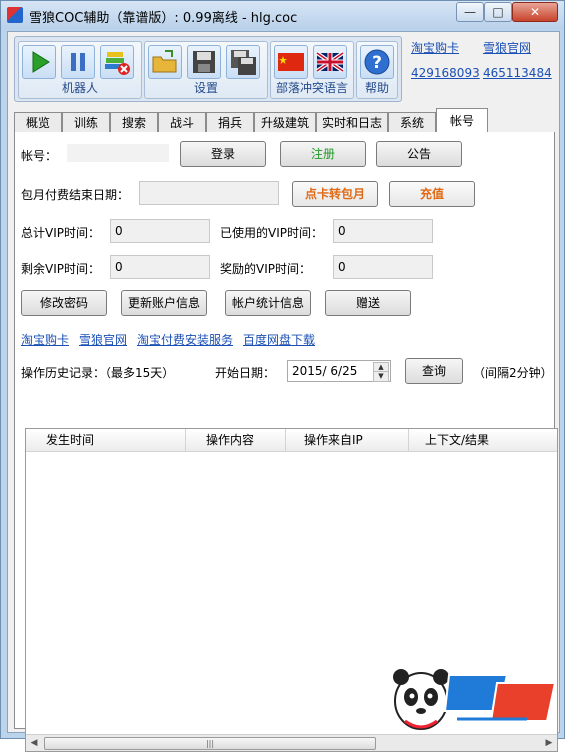 The width and height of the screenshot is (565, 752). What do you see at coordinates (160, 267) in the screenshot?
I see `remaining-vip-field: 0` at bounding box center [160, 267].